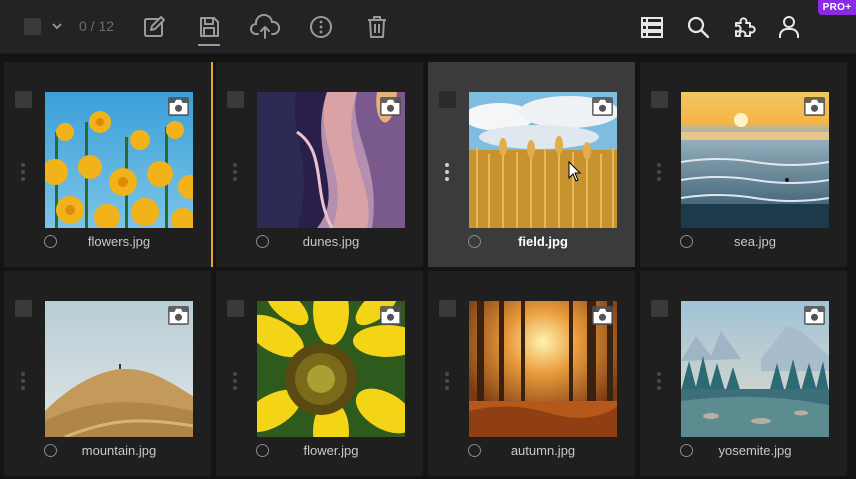 The height and width of the screenshot is (479, 856). I want to click on image-card: flower.jpg, so click(319, 373).